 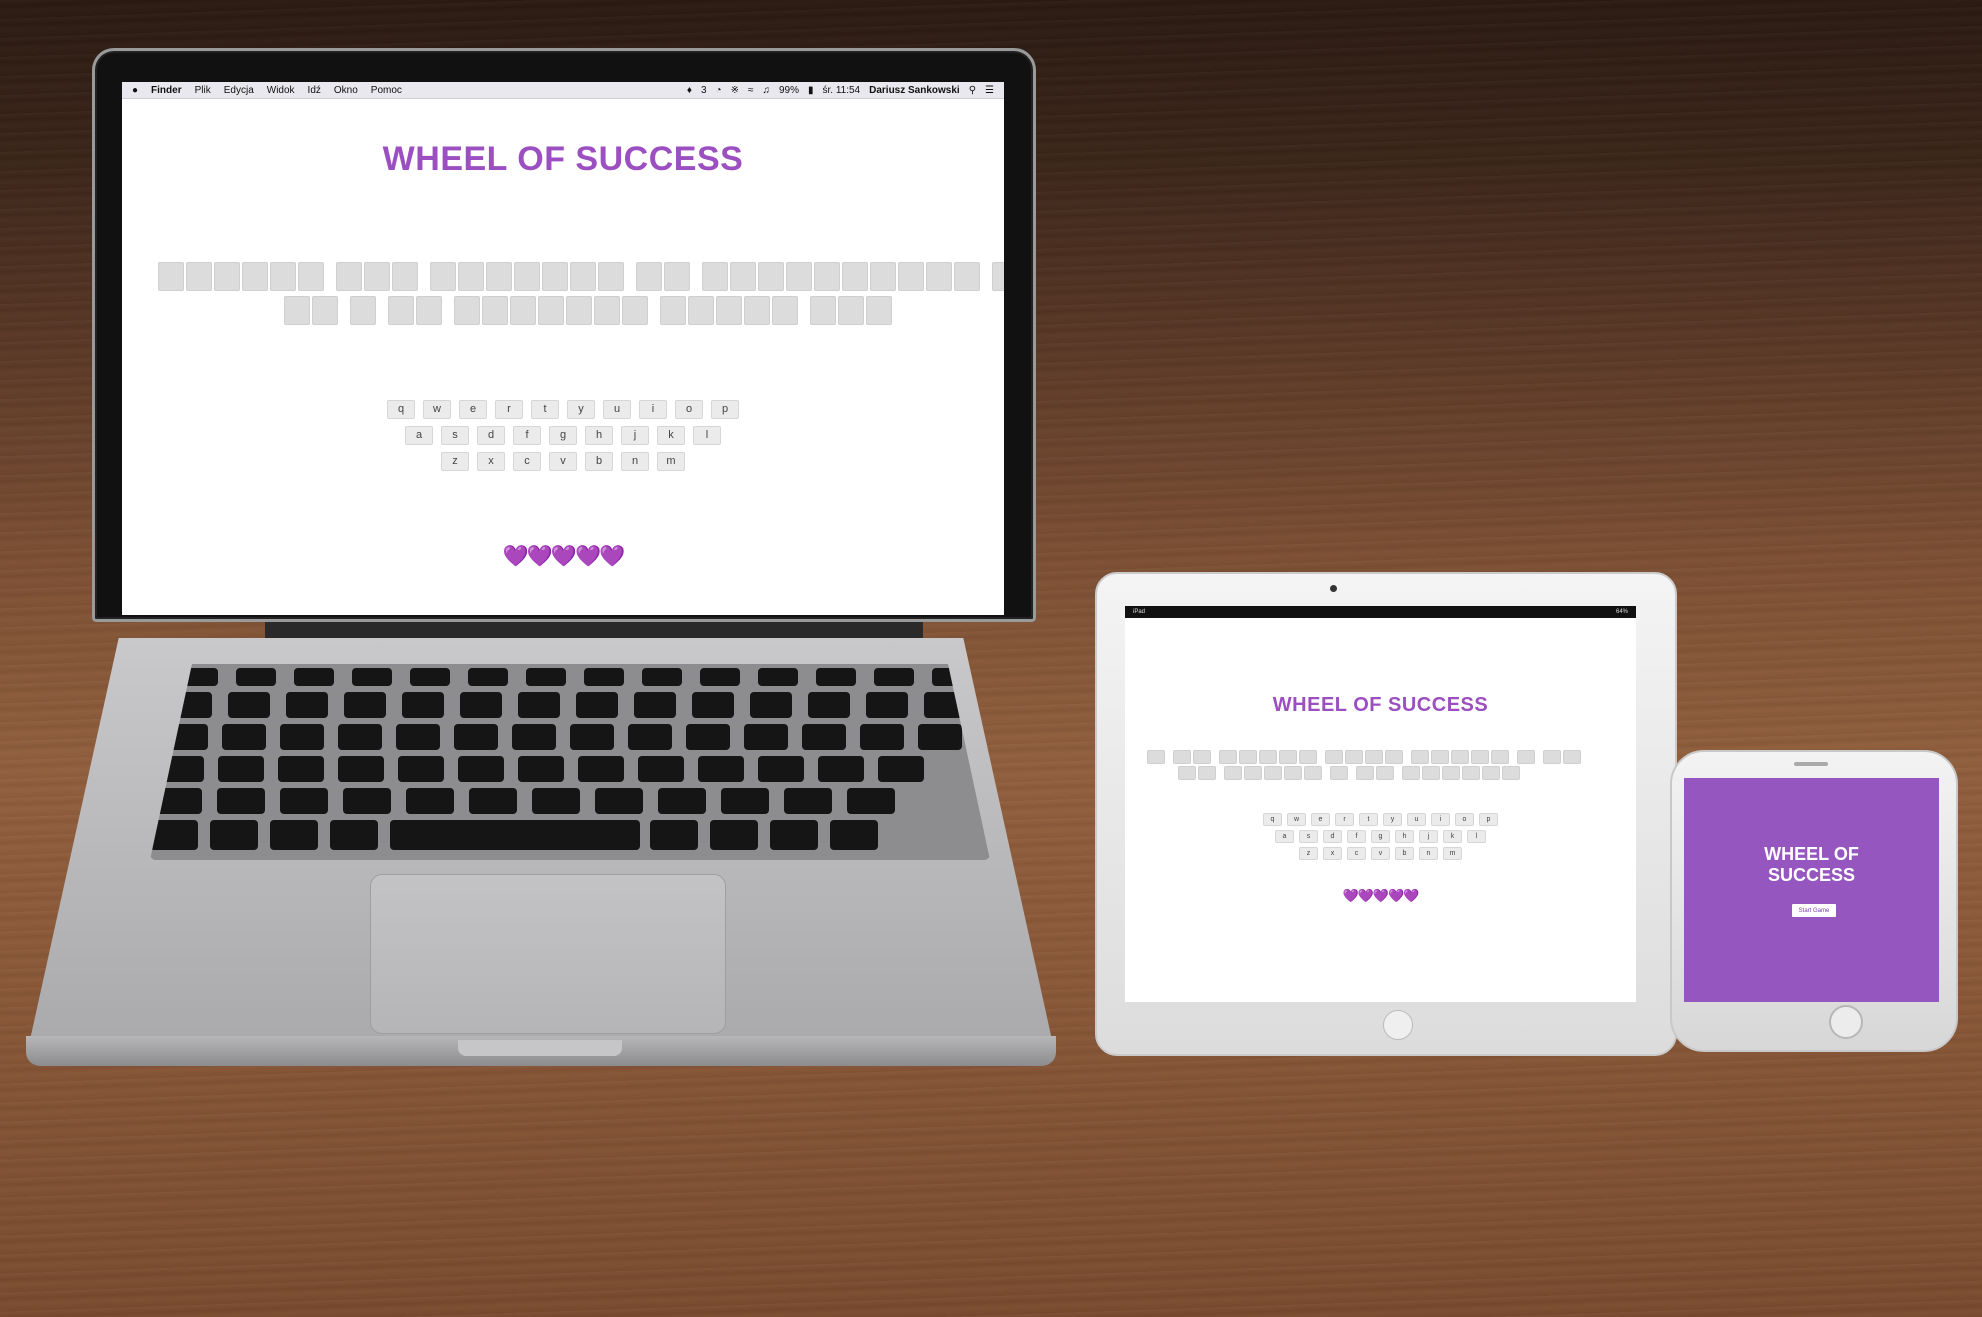 What do you see at coordinates (1476, 836) in the screenshot?
I see `tablet-letter-key-l: l` at bounding box center [1476, 836].